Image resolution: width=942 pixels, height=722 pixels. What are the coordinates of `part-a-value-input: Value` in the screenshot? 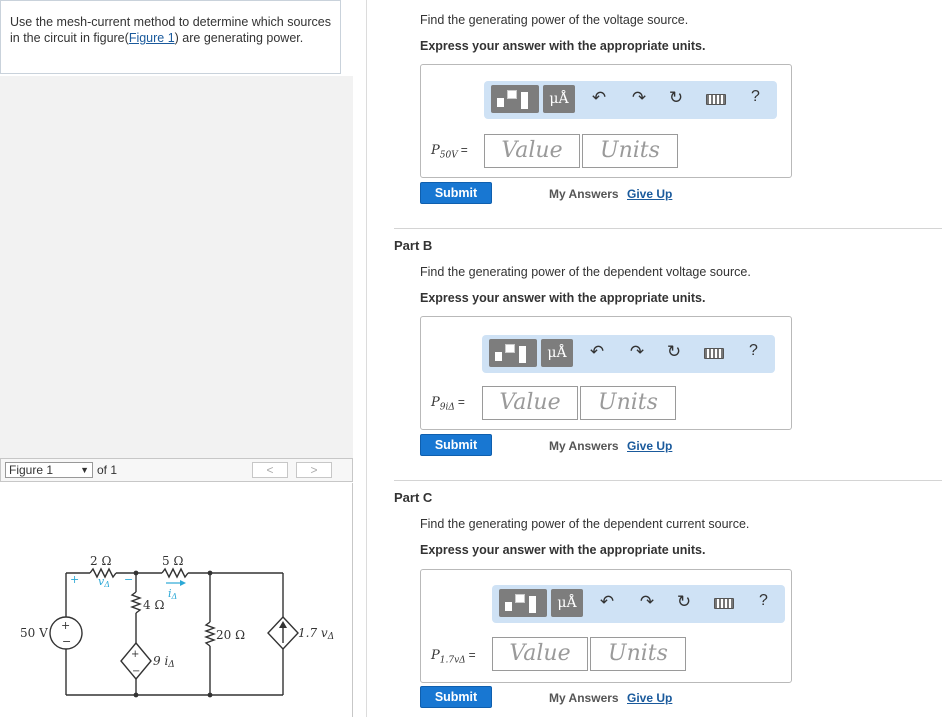 It's located at (532, 151).